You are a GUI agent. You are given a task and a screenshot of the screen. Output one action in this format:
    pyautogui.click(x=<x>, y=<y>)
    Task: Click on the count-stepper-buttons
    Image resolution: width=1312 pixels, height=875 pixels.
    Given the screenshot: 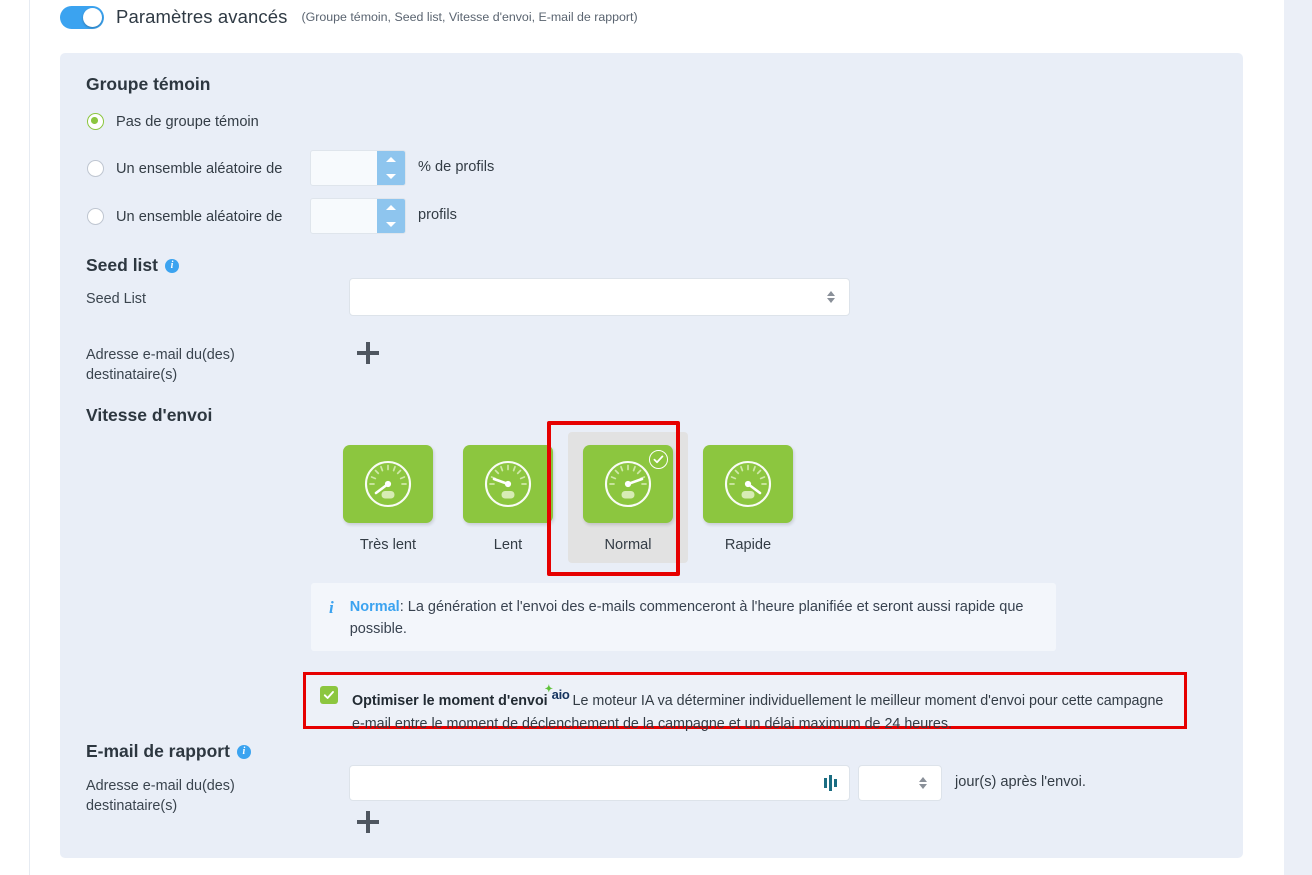 What is the action you would take?
    pyautogui.click(x=391, y=216)
    